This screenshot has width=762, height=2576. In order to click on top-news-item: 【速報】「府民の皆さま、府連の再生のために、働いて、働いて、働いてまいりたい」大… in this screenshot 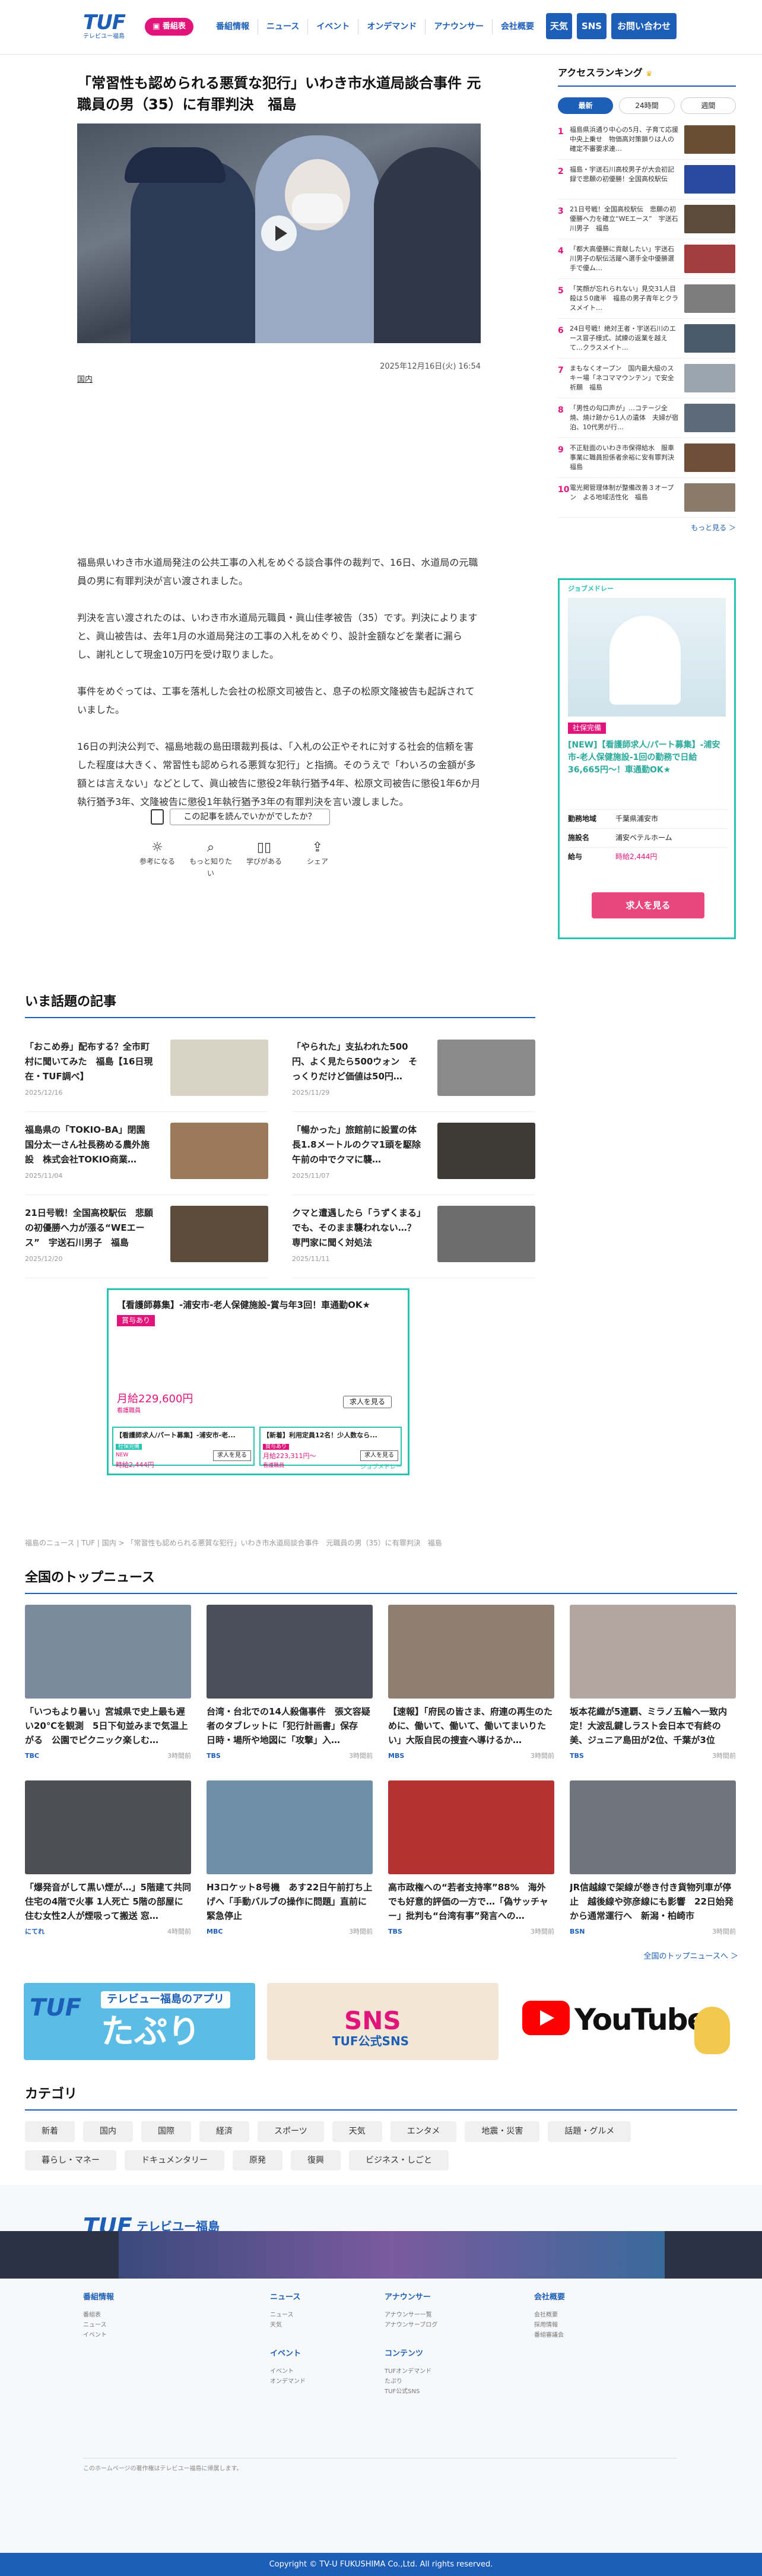, I will do `click(471, 1683)`.